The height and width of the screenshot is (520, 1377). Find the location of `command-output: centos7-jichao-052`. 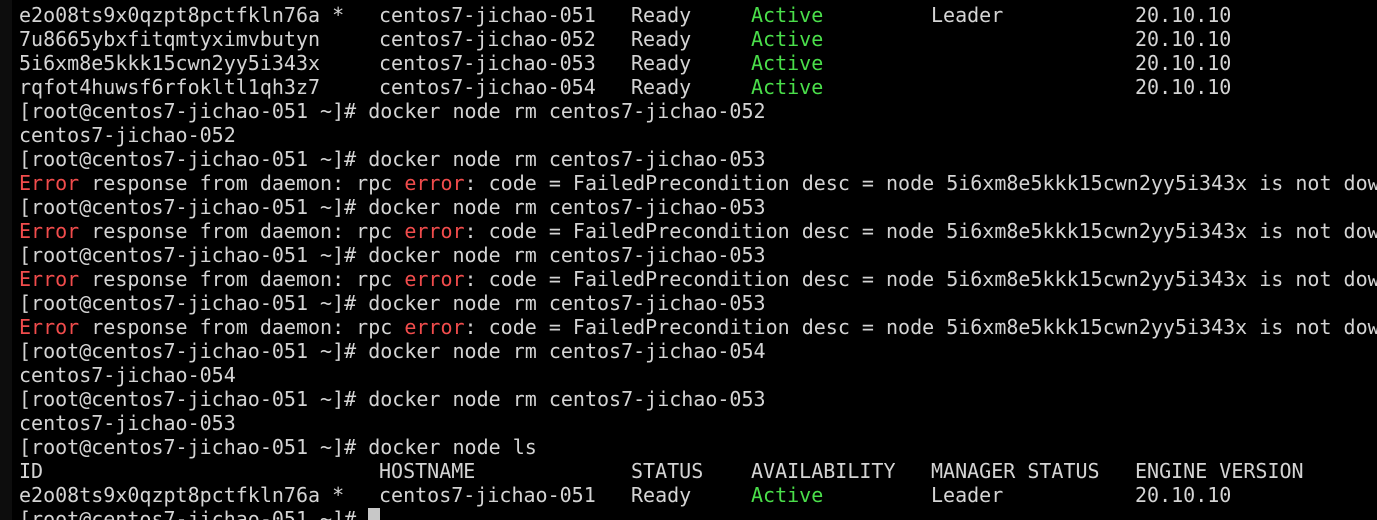

command-output: centos7-jichao-052 is located at coordinates (127, 135).